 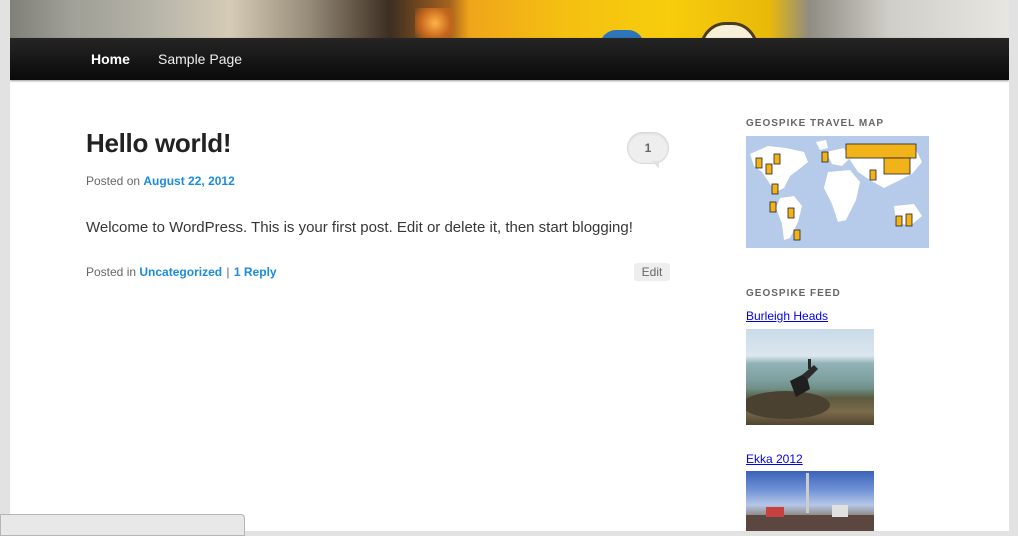 What do you see at coordinates (787, 316) in the screenshot?
I see `feed-item-burleigh-heads: Burleigh Heads` at bounding box center [787, 316].